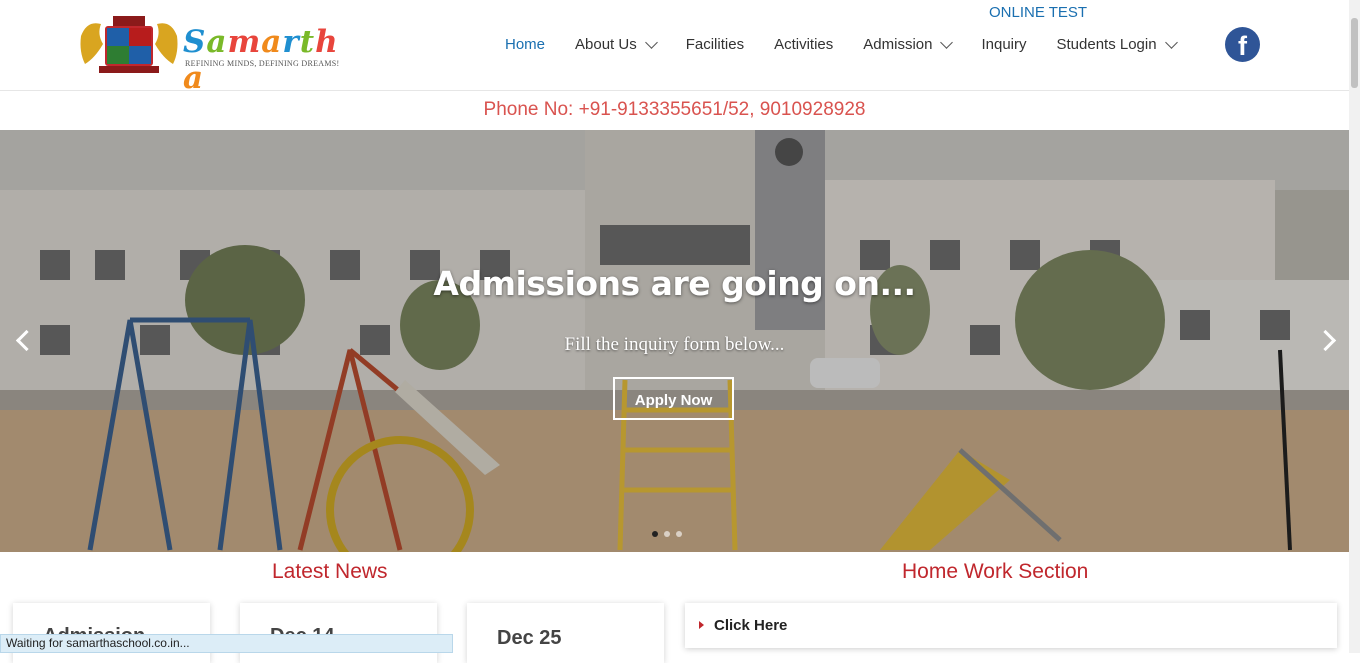 The height and width of the screenshot is (663, 1360). Describe the element at coordinates (1038, 12) in the screenshot. I see `online-test-link: ONLINE TEST` at that location.